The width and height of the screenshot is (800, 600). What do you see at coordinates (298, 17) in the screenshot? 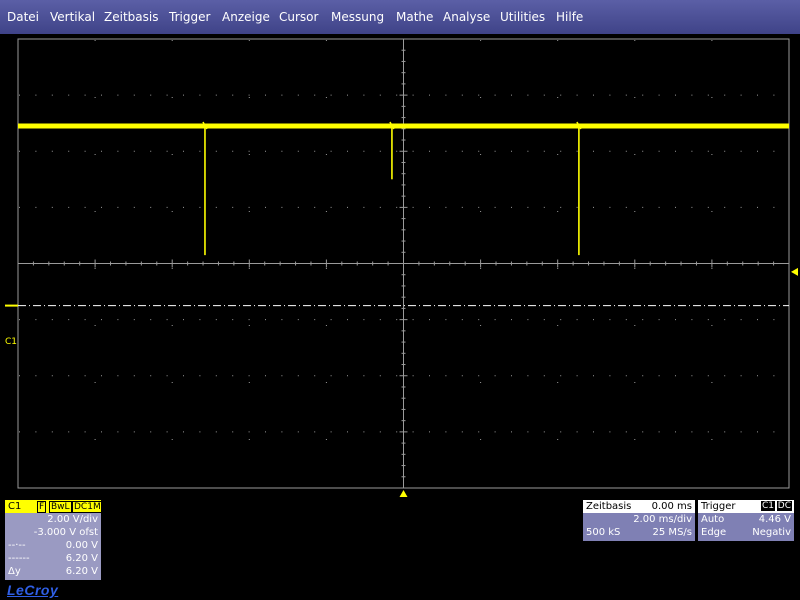
I see `menu-cursor: Cursor` at bounding box center [298, 17].